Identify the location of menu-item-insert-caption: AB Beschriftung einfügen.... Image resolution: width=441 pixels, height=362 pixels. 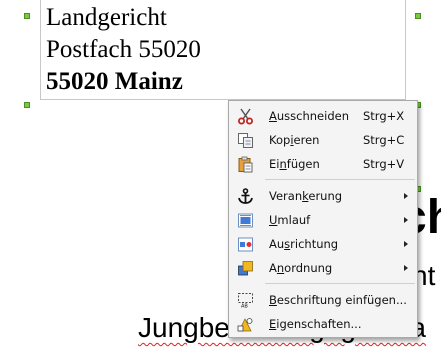
(323, 300).